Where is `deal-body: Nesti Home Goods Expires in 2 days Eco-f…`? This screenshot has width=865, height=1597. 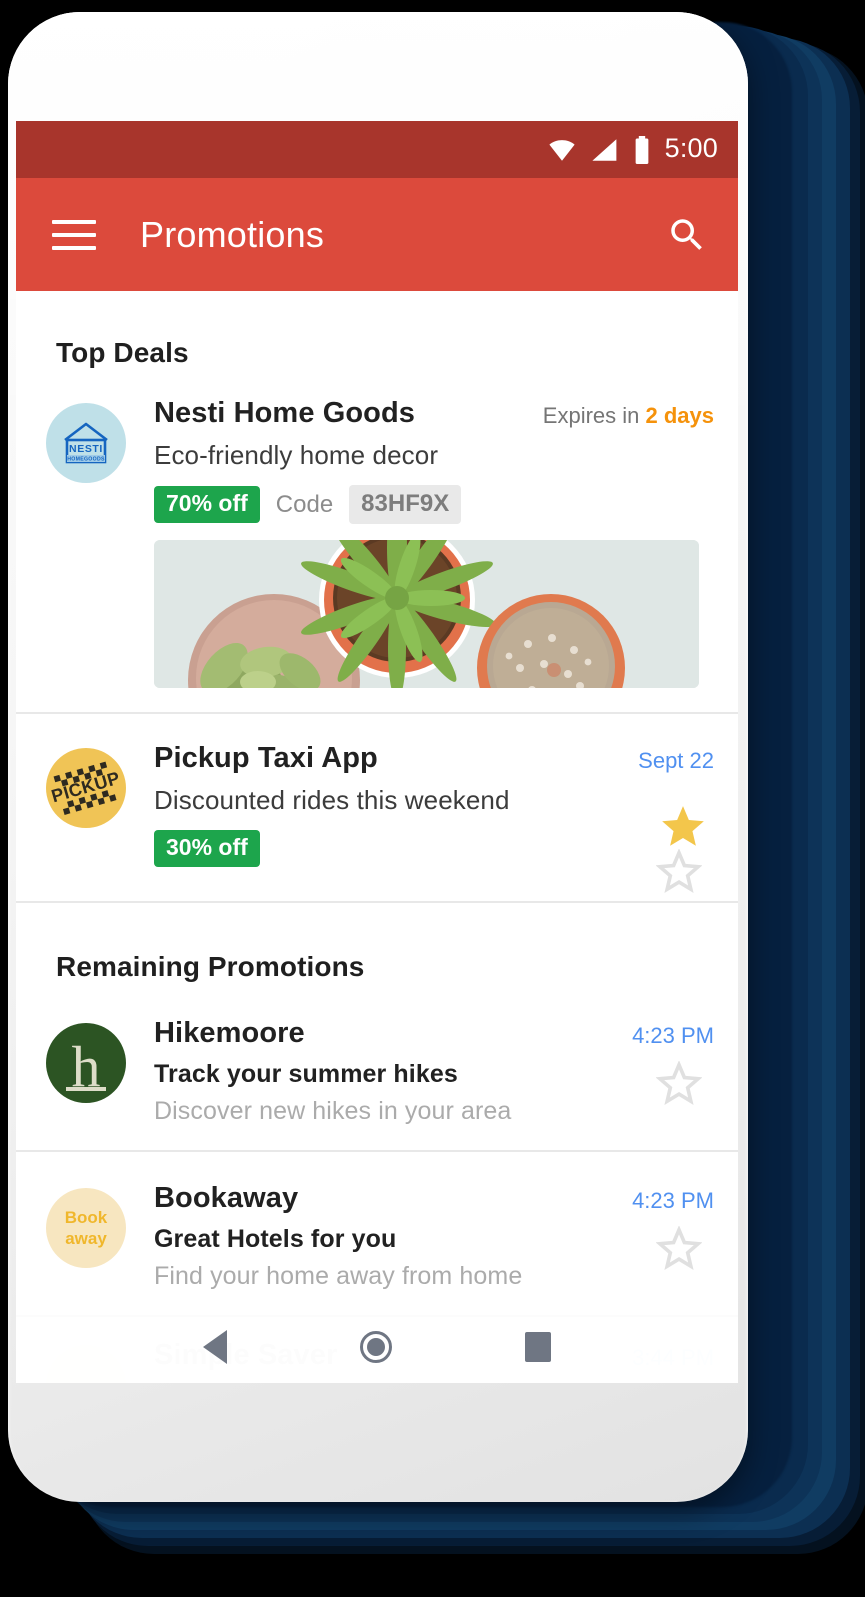
deal-body: Nesti Home Goods Expires in 2 days Eco-f… is located at coordinates (421, 542).